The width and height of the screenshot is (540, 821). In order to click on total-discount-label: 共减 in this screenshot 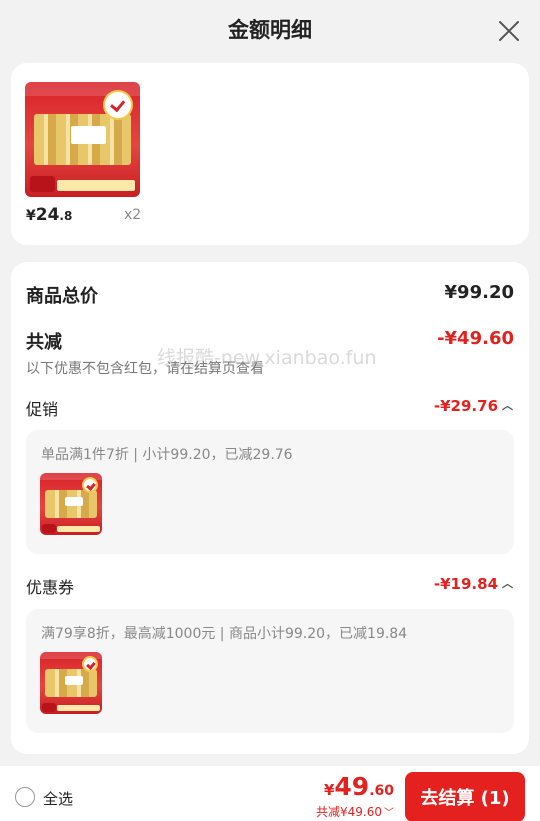, I will do `click(44, 342)`.